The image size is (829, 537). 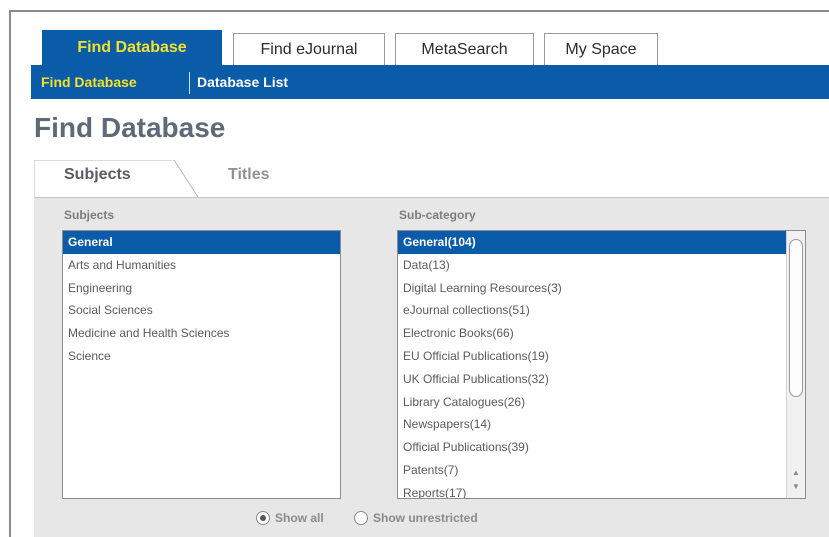 What do you see at coordinates (201, 288) in the screenshot?
I see `subject-item: Engineering` at bounding box center [201, 288].